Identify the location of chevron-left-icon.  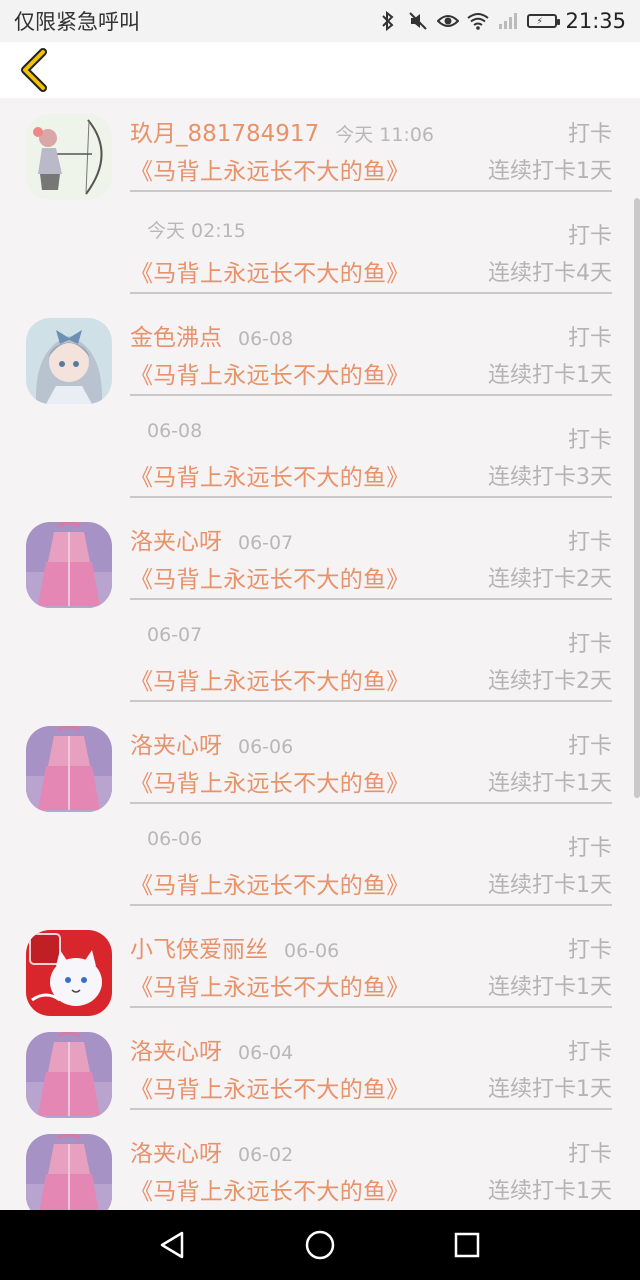
(34, 70).